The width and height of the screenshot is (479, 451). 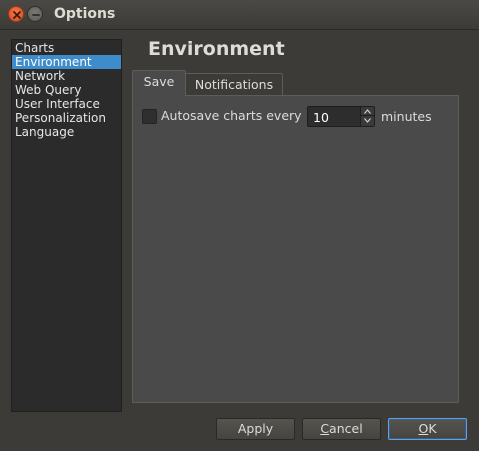 What do you see at coordinates (66, 48) in the screenshot?
I see `category-item-charts: Charts` at bounding box center [66, 48].